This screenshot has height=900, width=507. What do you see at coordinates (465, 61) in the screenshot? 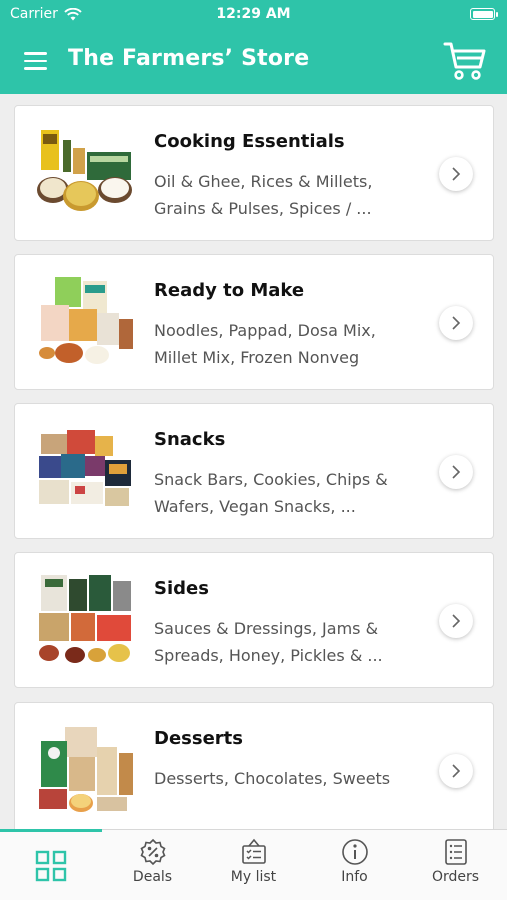
I see `cart-icon` at bounding box center [465, 61].